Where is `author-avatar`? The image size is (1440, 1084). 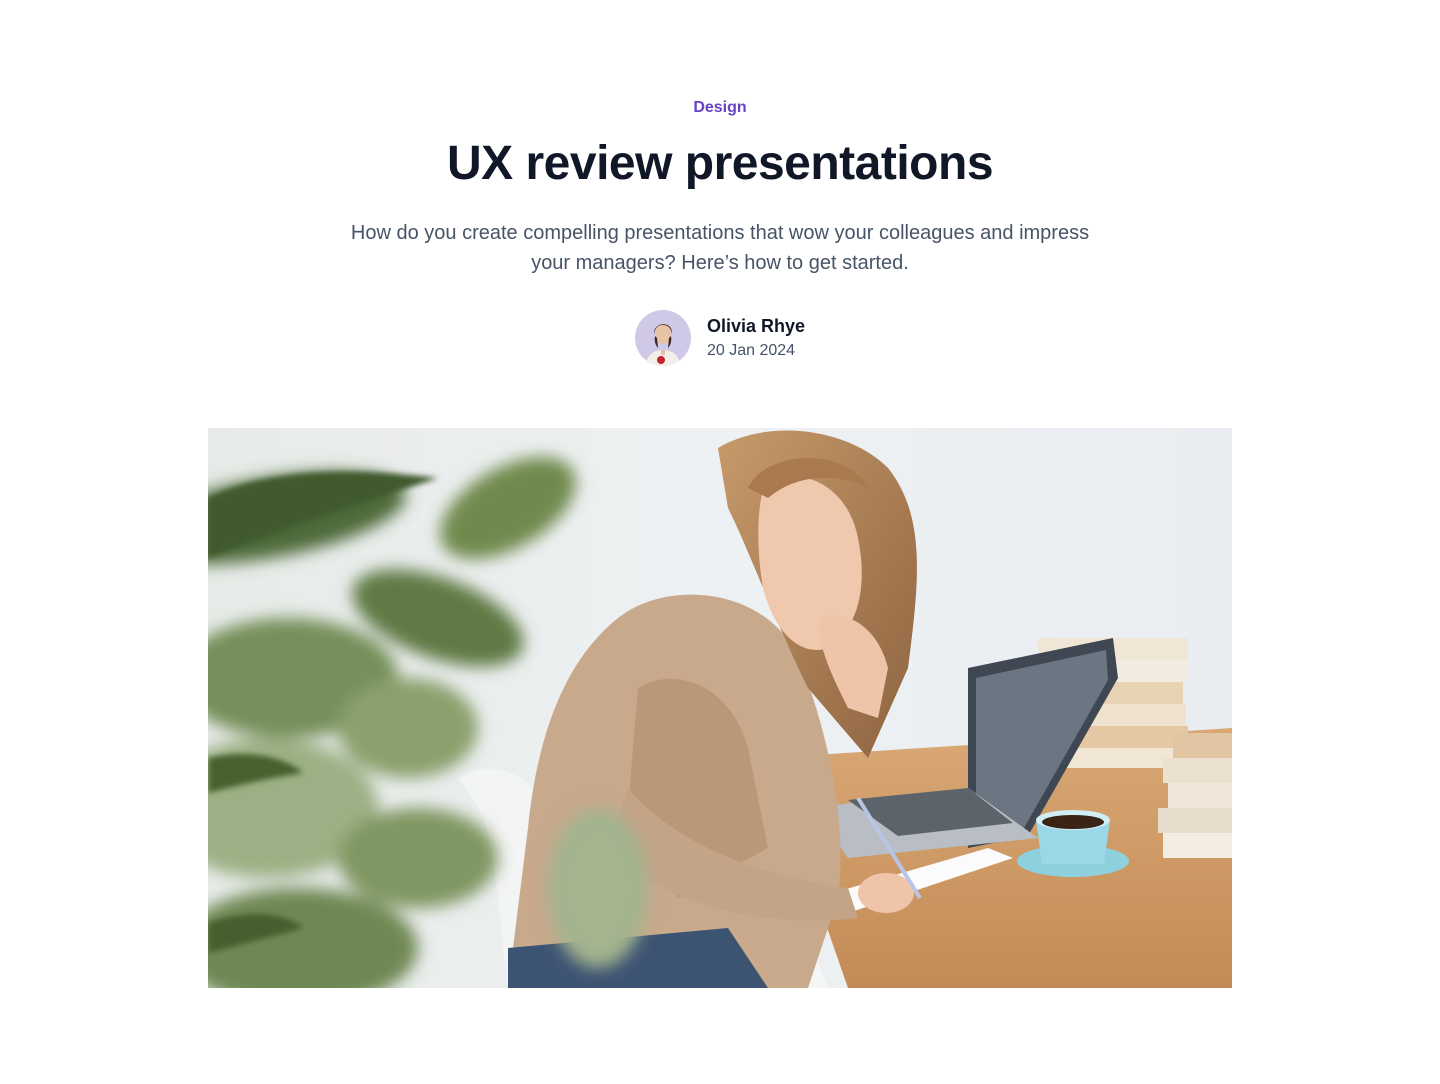
author-avatar is located at coordinates (662, 338).